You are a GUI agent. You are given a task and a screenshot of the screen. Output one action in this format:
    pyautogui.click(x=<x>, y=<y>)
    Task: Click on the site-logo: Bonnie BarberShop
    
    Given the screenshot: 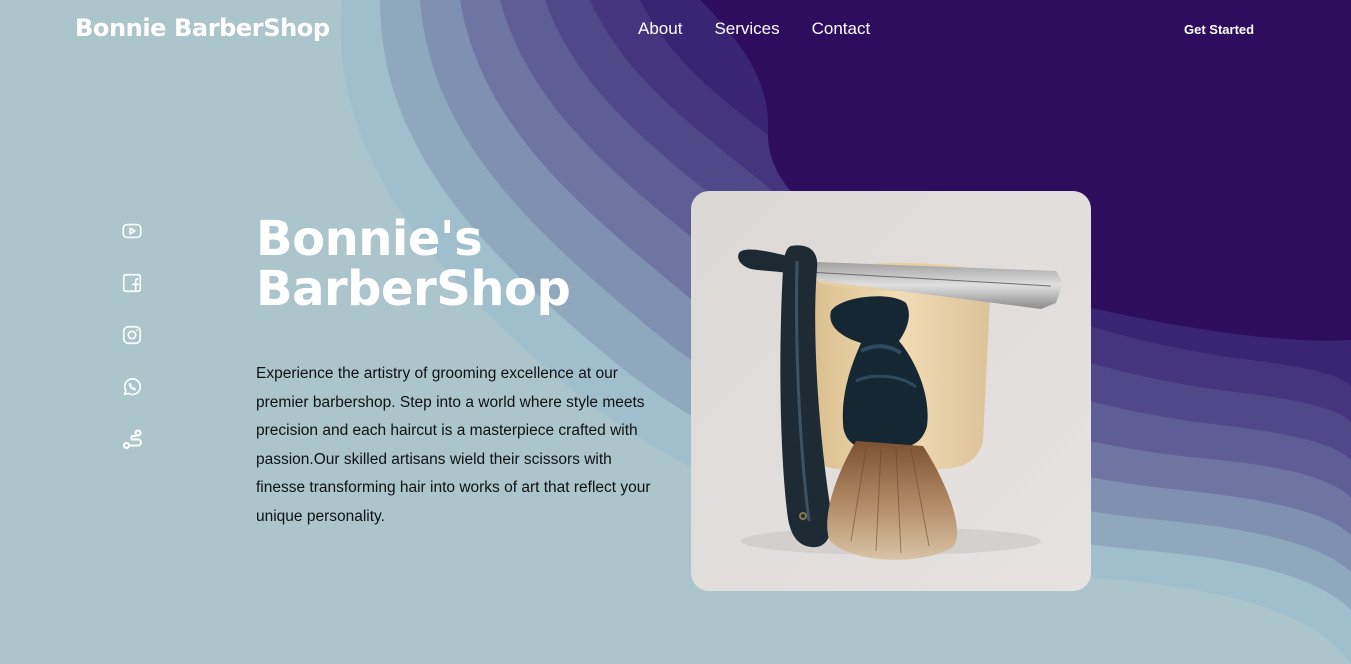 What is the action you would take?
    pyautogui.click(x=202, y=28)
    